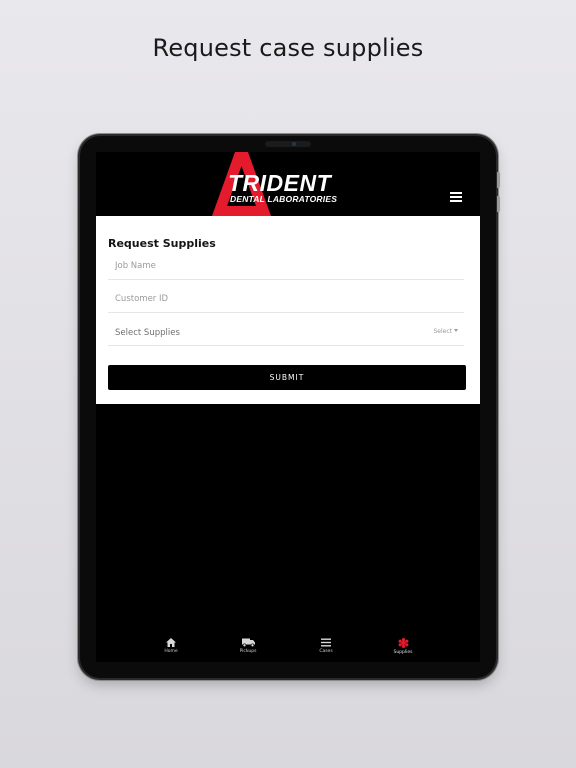 The height and width of the screenshot is (768, 576). Describe the element at coordinates (171, 651) in the screenshot. I see `nav-label-home: Home` at that location.